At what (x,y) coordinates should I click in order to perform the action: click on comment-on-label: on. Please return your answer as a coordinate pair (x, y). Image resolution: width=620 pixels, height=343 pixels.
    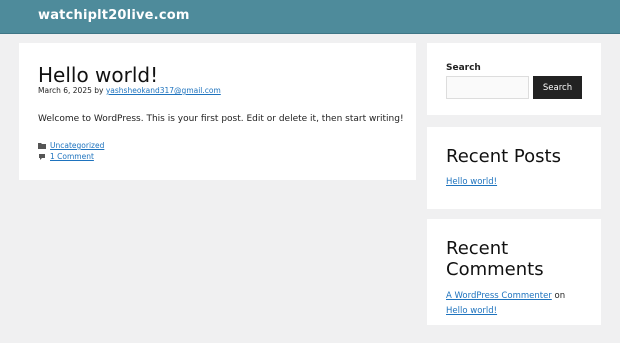
    Looking at the image, I should click on (560, 296).